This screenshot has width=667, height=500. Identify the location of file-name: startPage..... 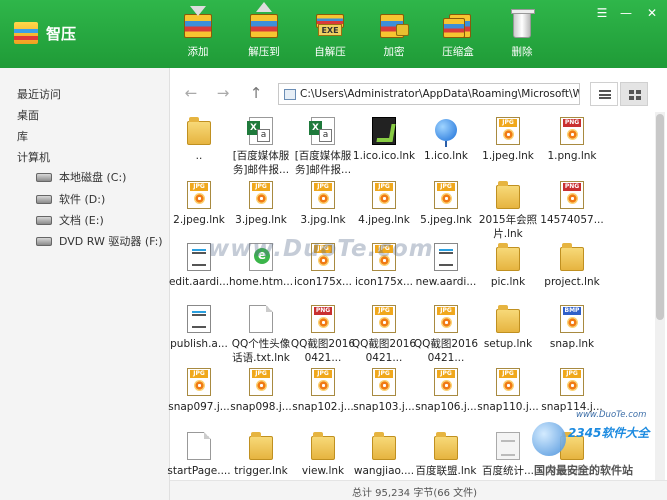
(199, 471).